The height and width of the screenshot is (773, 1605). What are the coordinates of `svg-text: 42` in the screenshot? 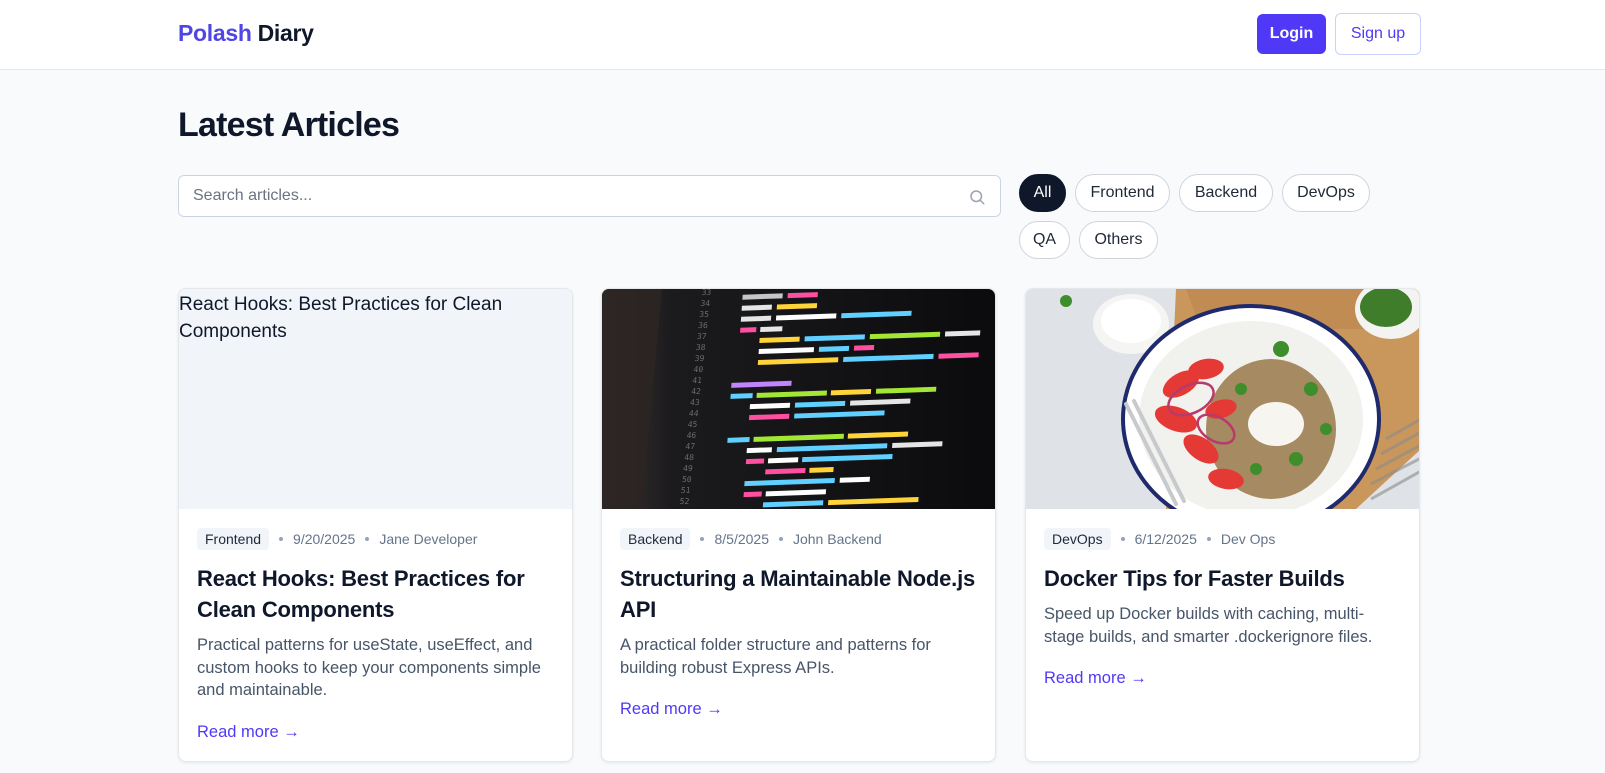 It's located at (696, 391).